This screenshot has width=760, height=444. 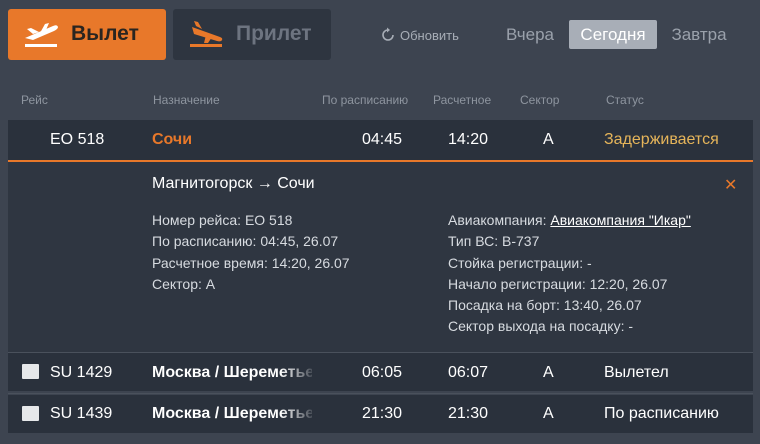 What do you see at coordinates (382, 372) in the screenshot?
I see `flight-scheduled-time: 06:05` at bounding box center [382, 372].